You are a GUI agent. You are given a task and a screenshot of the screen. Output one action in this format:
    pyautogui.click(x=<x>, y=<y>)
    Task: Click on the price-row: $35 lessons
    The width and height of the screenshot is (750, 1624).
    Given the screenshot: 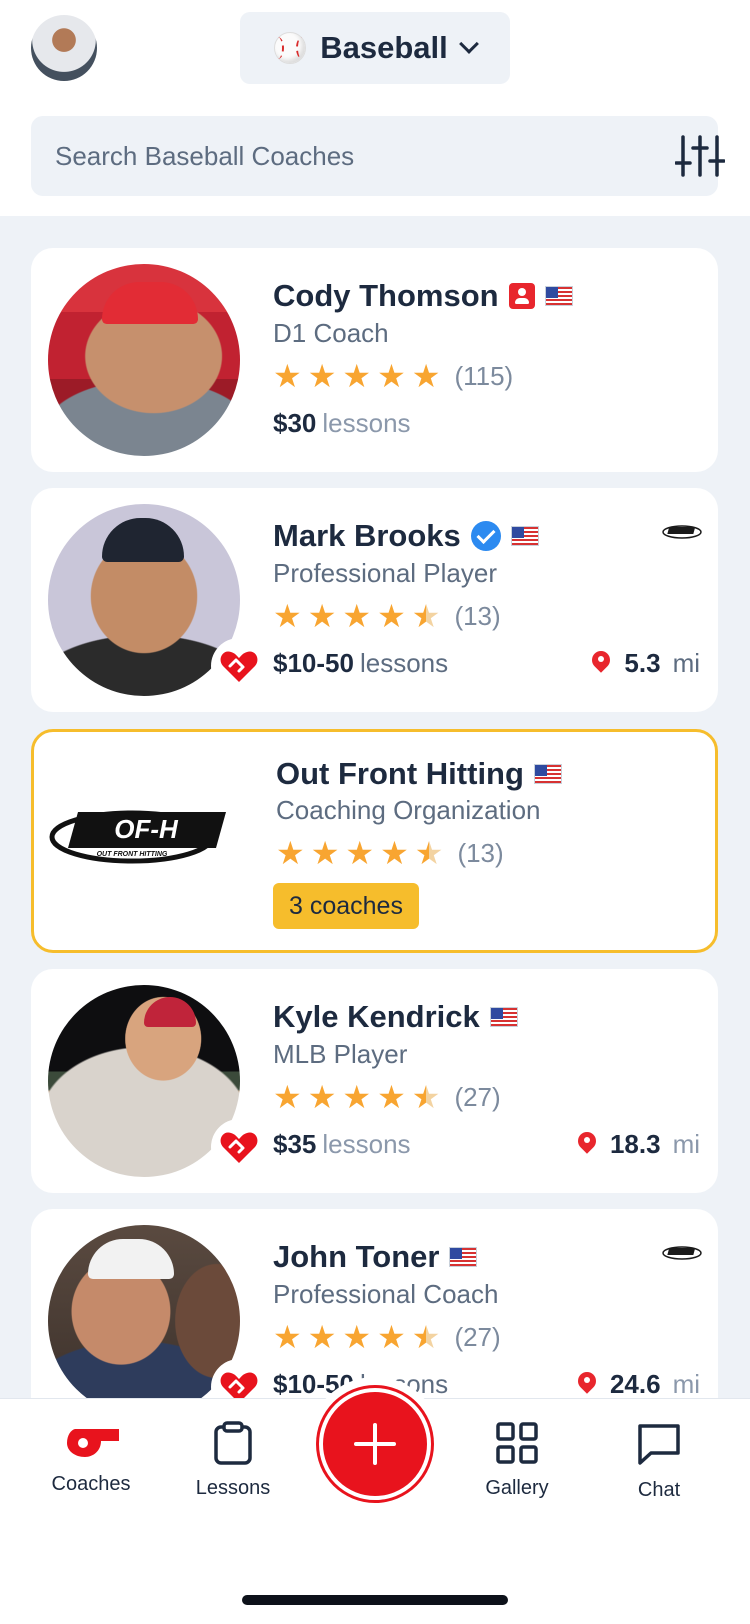 What is the action you would take?
    pyautogui.click(x=342, y=1144)
    